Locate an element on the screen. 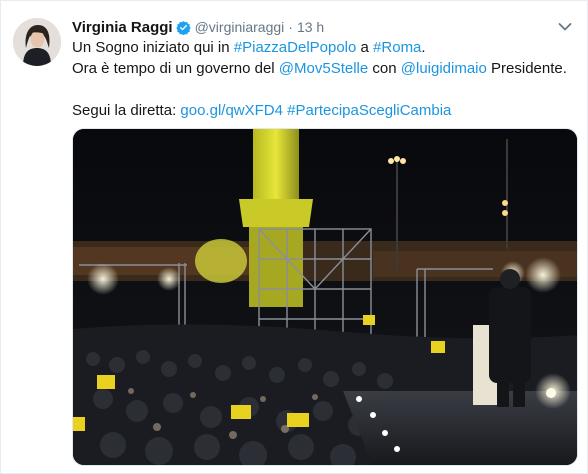 The image size is (588, 474). mention-mov5stelle: @Mov5Stelle is located at coordinates (323, 68).